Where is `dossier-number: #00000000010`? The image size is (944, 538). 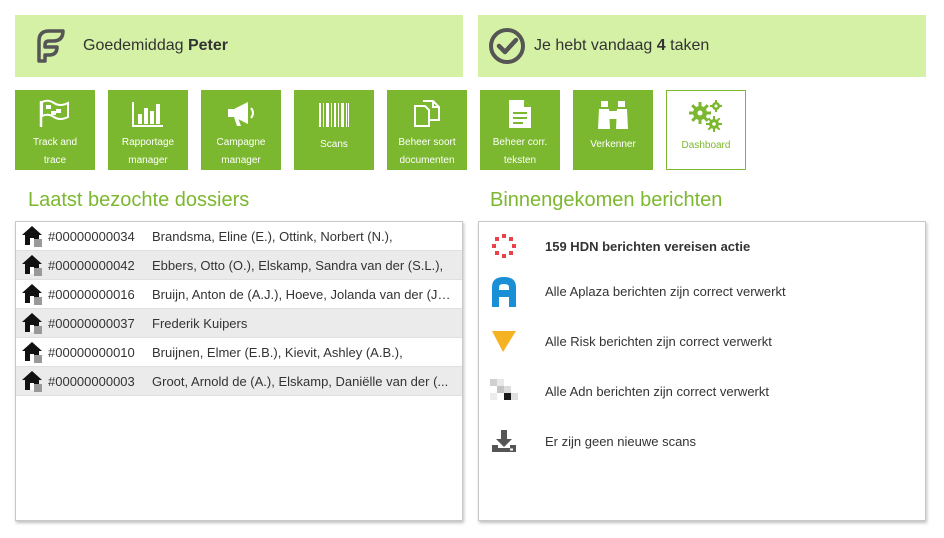
dossier-number: #00000000010 is located at coordinates (91, 352).